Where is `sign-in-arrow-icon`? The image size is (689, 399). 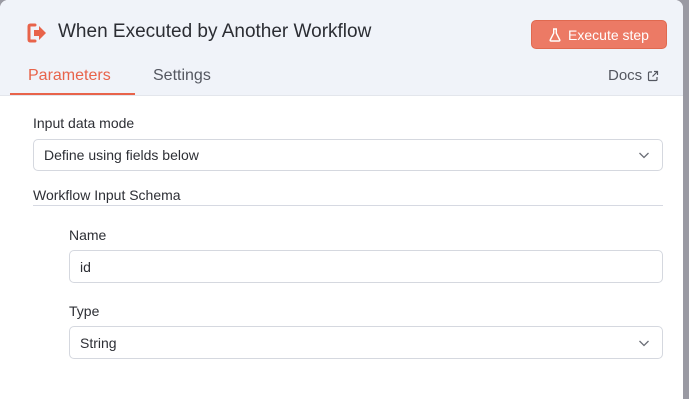
sign-in-arrow-icon is located at coordinates (36, 33).